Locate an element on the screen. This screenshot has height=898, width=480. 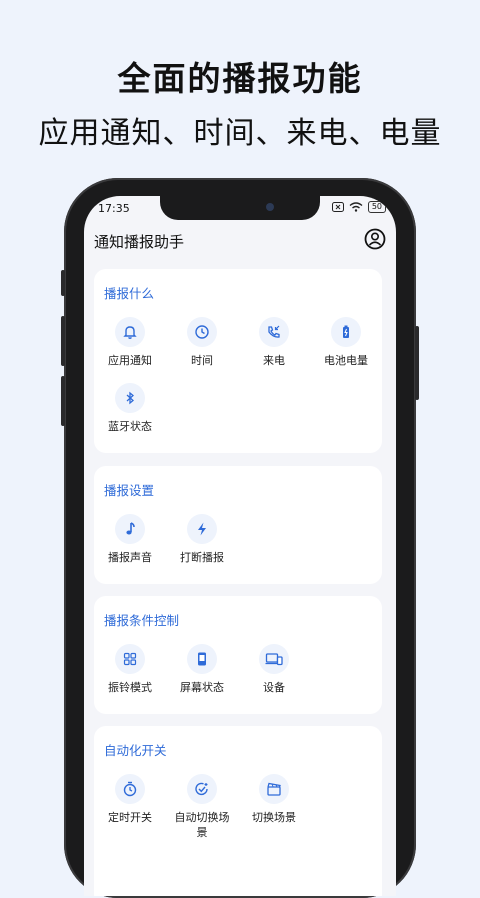
item-announce-voice: 播报声音 is located at coordinates (130, 539).